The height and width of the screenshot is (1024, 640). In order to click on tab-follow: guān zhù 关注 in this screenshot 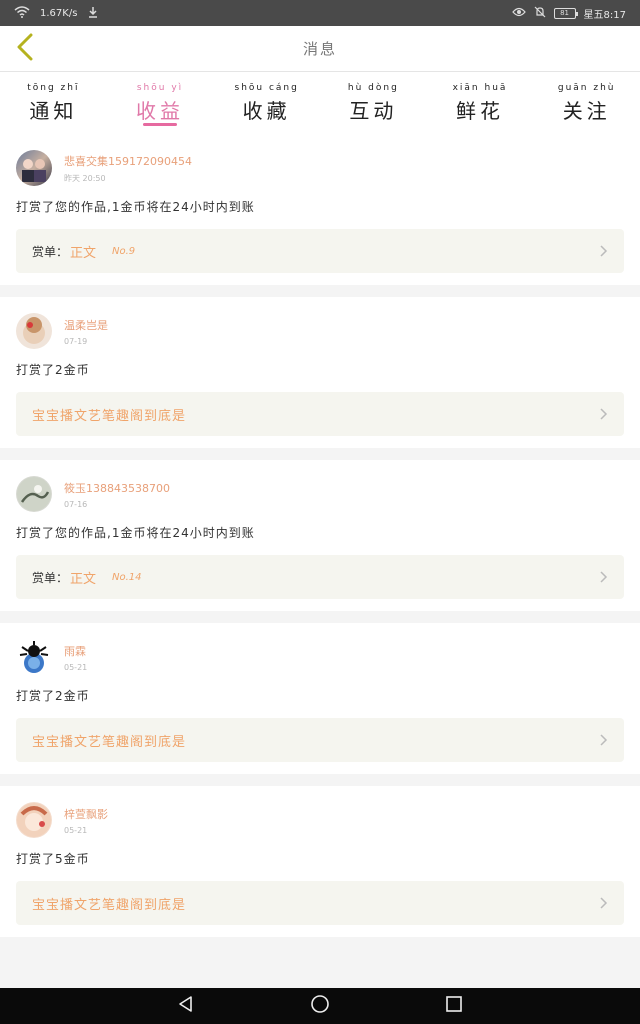, I will do `click(586, 103)`.